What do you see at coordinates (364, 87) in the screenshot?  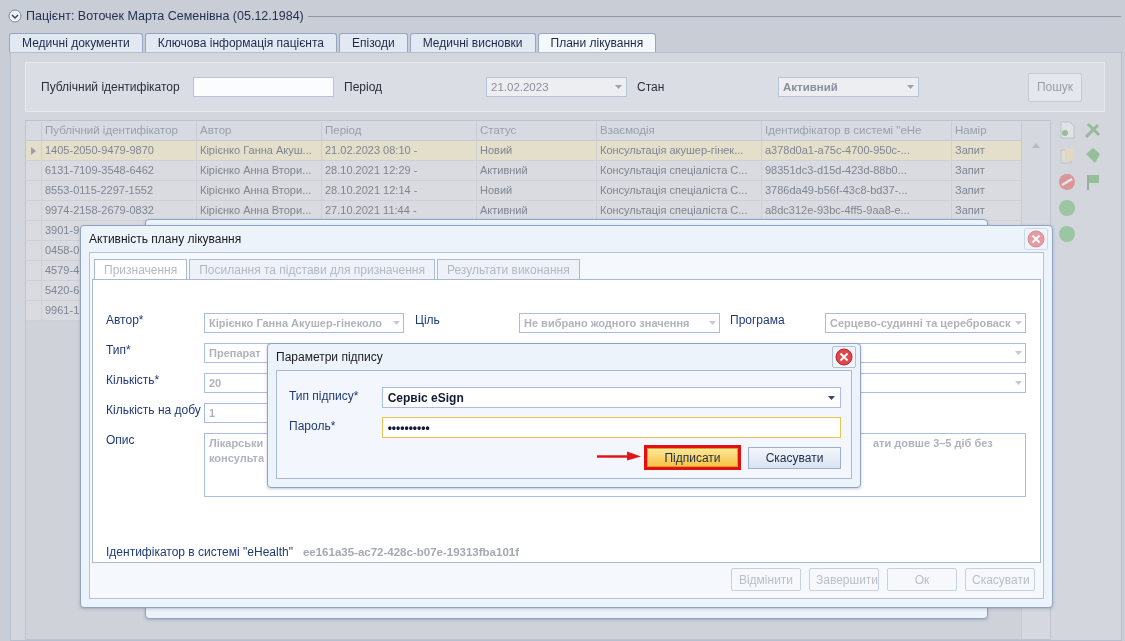 I see `field-label: Період` at bounding box center [364, 87].